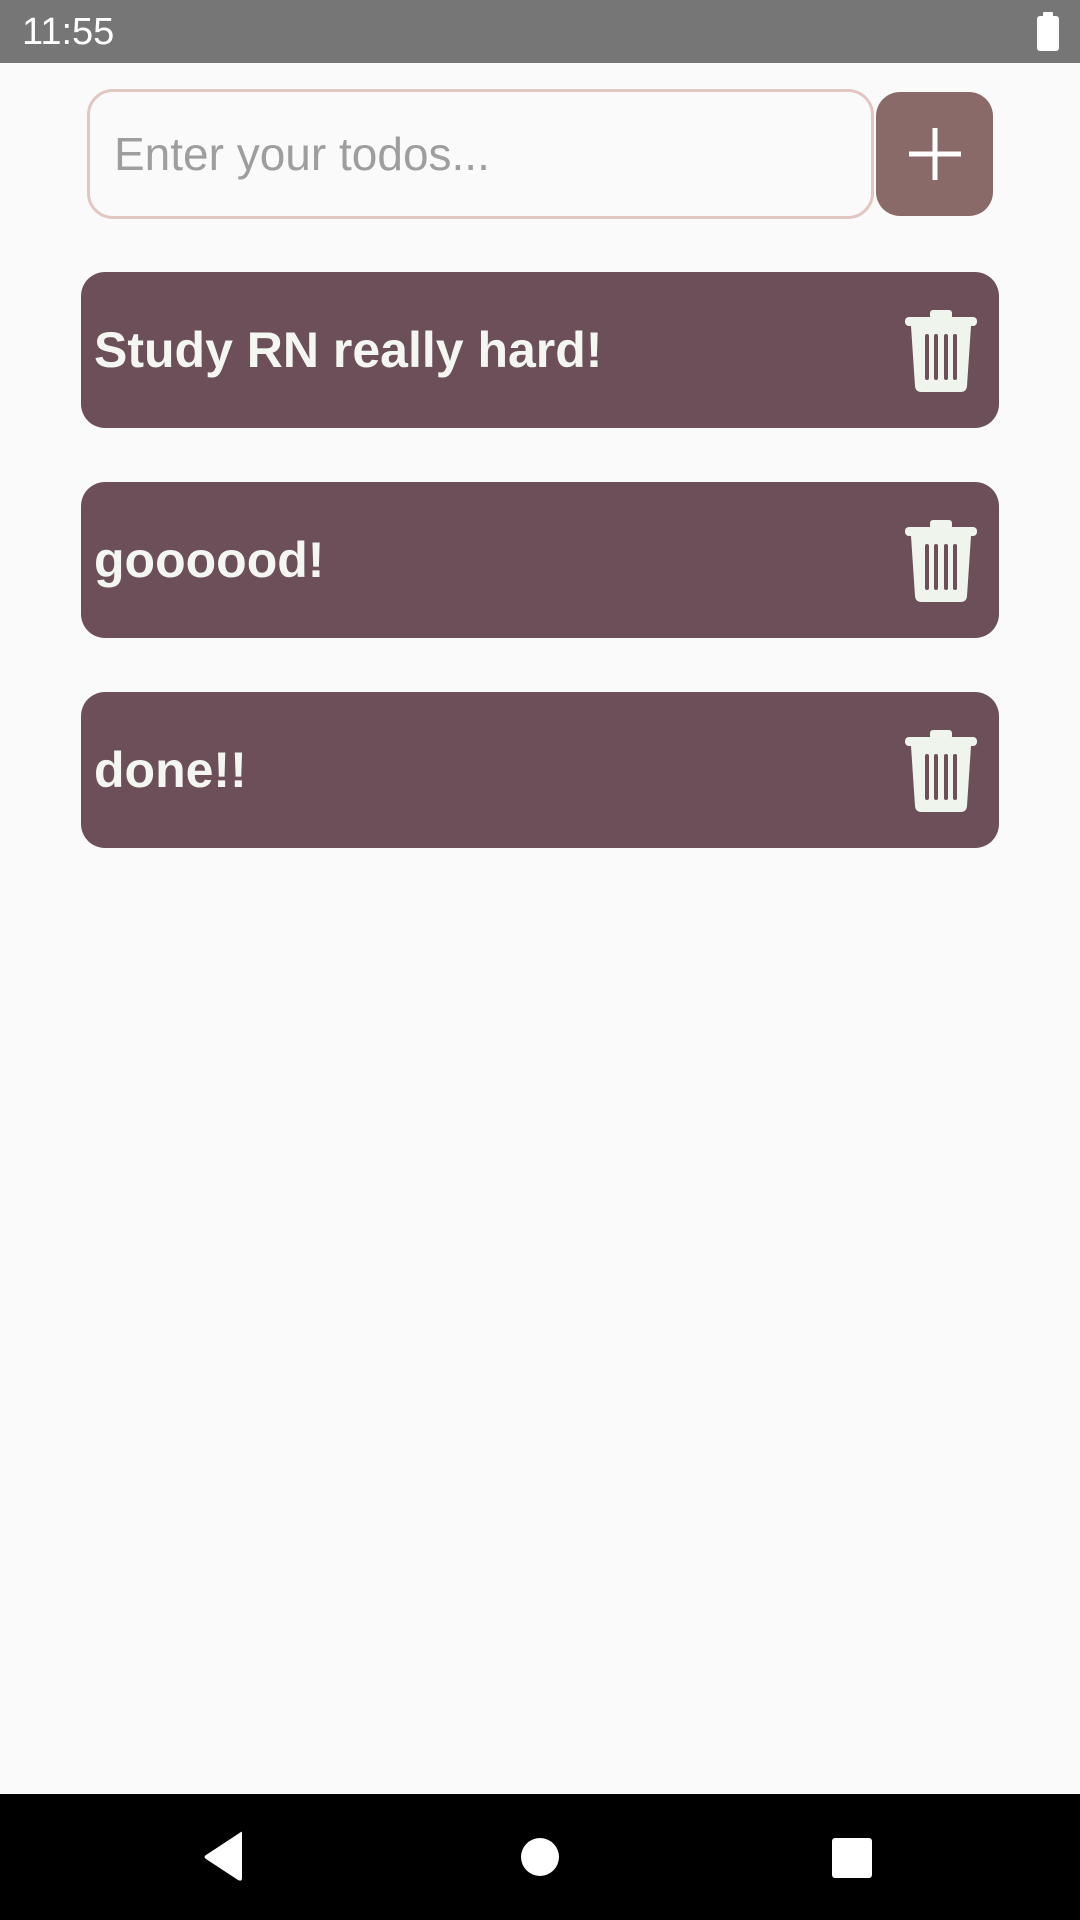  I want to click on status-bar: 11:55, so click(540, 31).